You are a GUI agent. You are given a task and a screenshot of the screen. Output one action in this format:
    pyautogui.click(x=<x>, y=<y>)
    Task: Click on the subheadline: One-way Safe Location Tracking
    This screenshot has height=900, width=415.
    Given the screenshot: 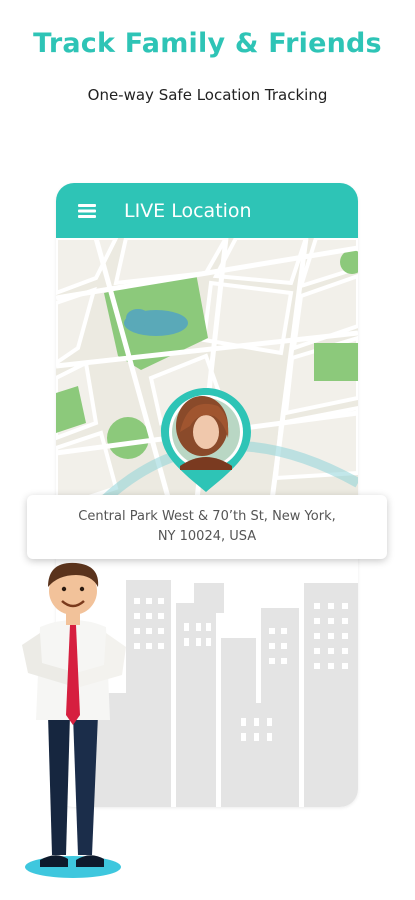 What is the action you would take?
    pyautogui.click(x=207, y=95)
    